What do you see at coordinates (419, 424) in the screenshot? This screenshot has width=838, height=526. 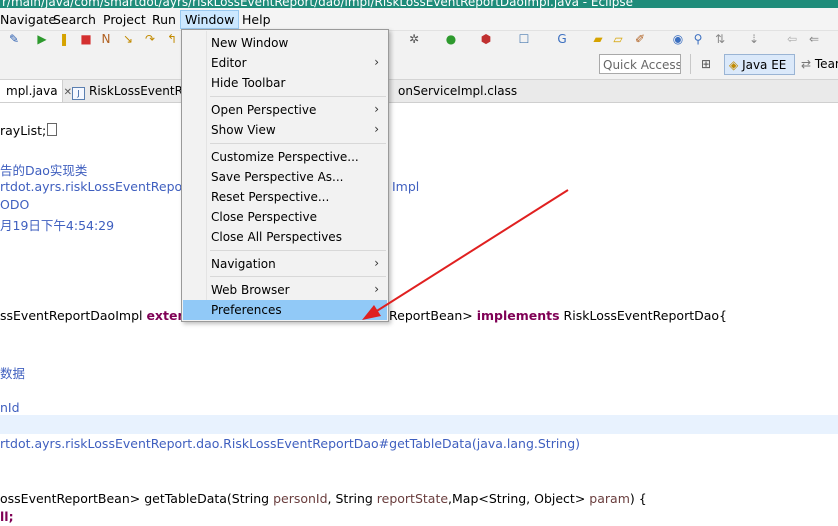 I see `current-line-highlight` at bounding box center [419, 424].